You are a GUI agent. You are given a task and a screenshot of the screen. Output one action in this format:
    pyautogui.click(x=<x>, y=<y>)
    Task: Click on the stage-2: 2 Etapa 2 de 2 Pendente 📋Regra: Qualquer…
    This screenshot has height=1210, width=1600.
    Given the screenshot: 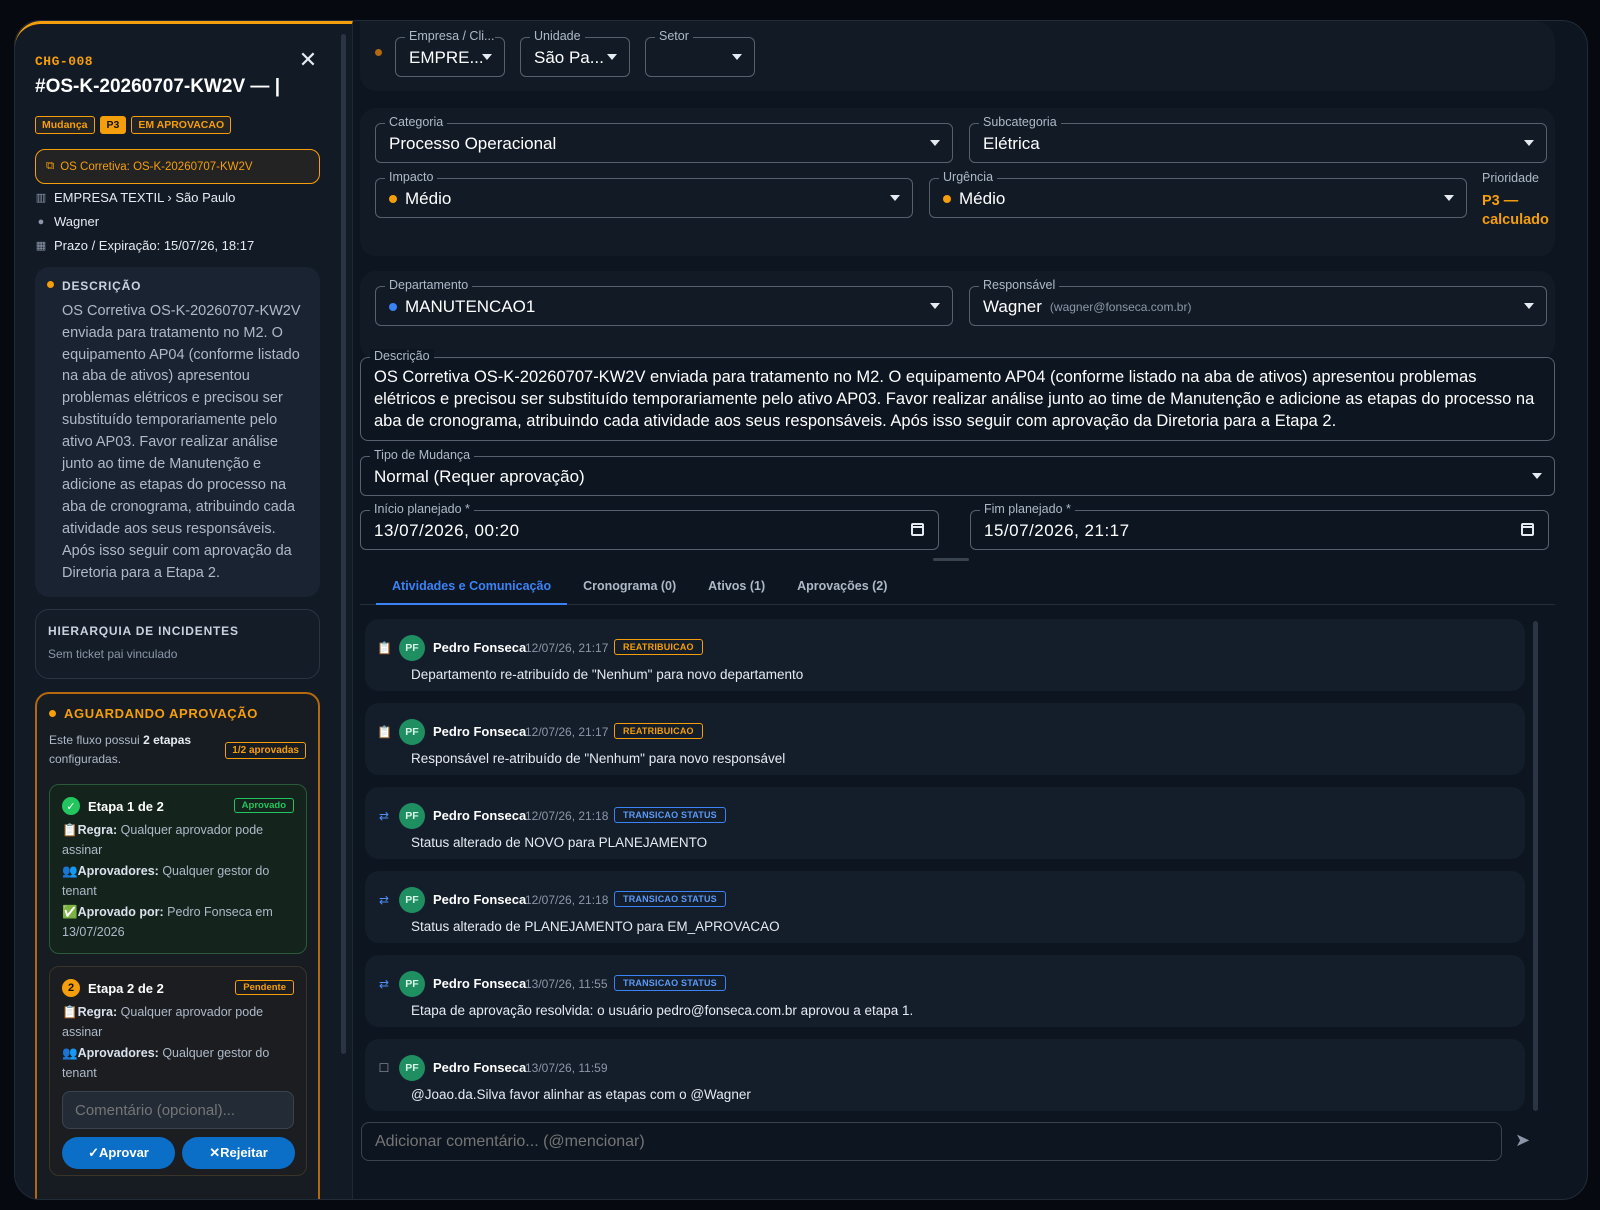 What is the action you would take?
    pyautogui.click(x=178, y=1071)
    